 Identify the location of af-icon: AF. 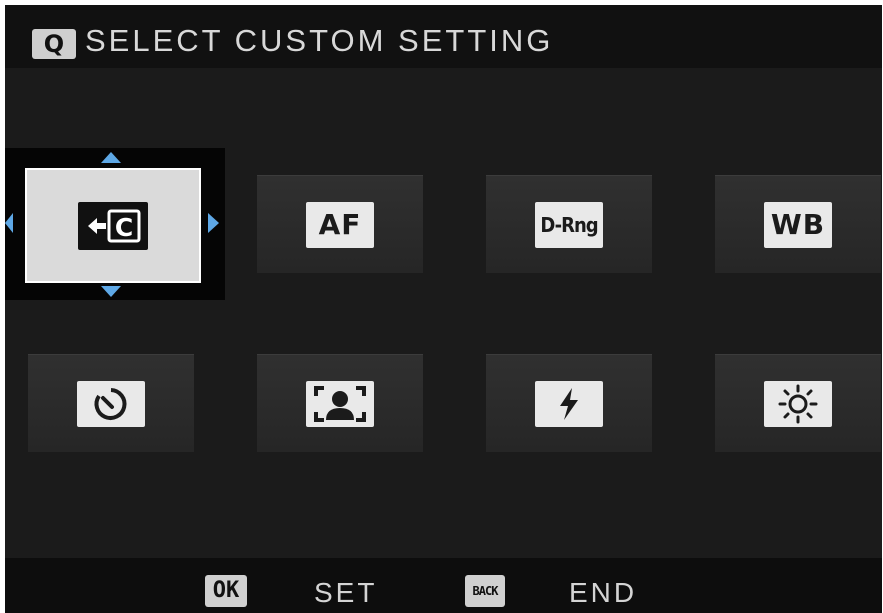
(340, 224).